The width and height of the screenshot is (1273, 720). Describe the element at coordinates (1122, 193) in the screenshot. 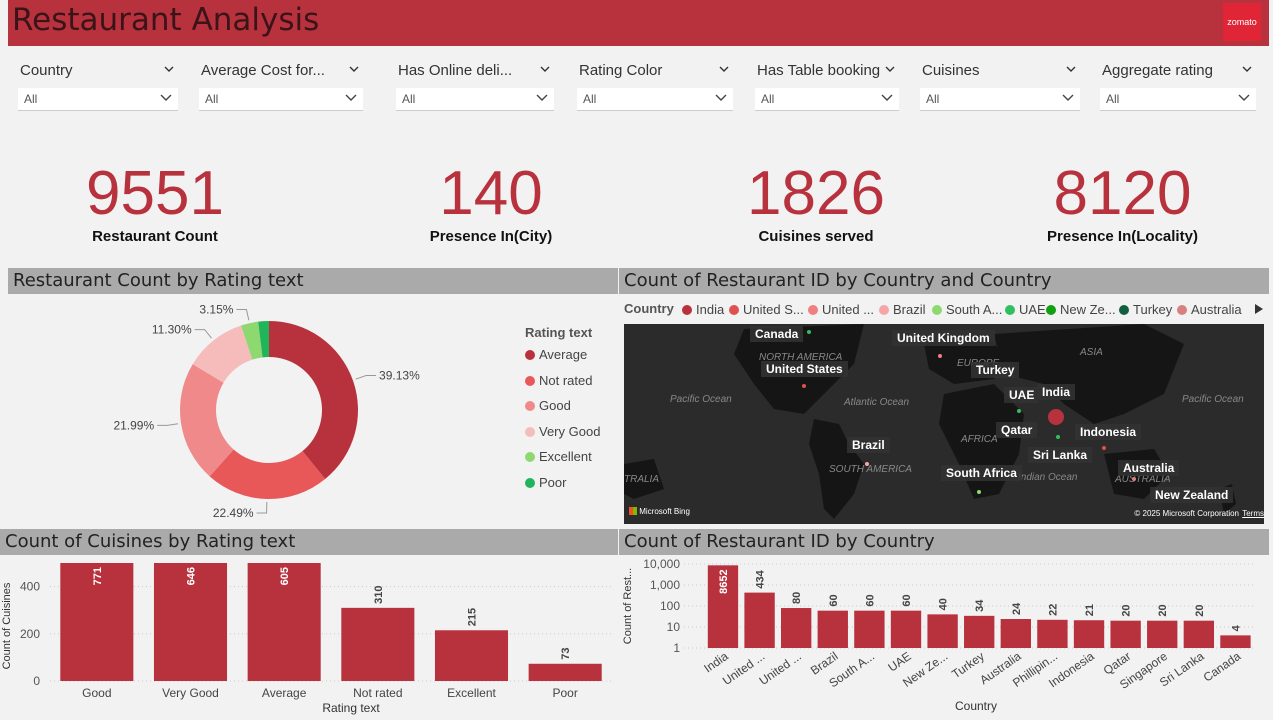

I see `kpi-value: 8120` at that location.